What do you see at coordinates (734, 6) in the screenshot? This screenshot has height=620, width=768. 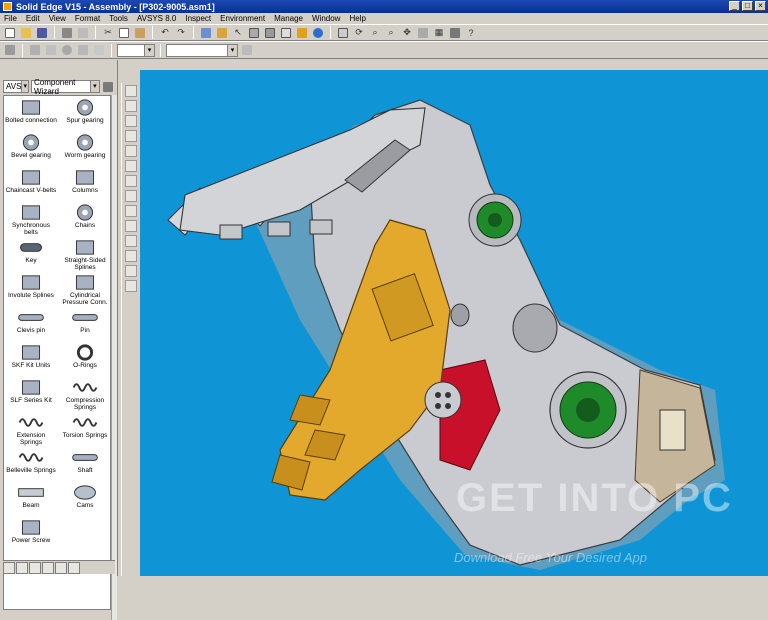 I see `minimize-button: _` at bounding box center [734, 6].